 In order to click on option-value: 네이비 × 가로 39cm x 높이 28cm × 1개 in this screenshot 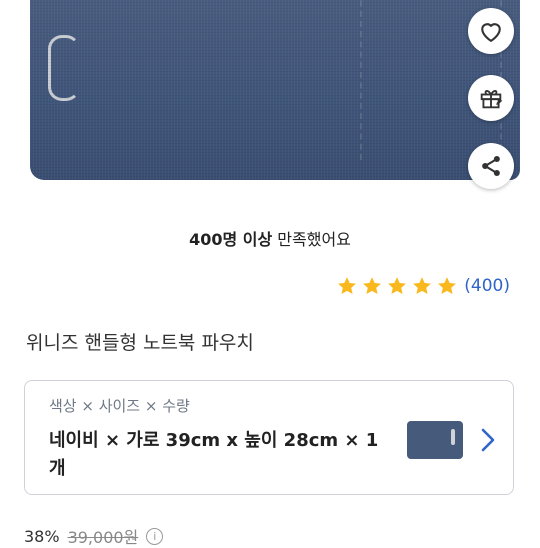, I will do `click(214, 454)`.